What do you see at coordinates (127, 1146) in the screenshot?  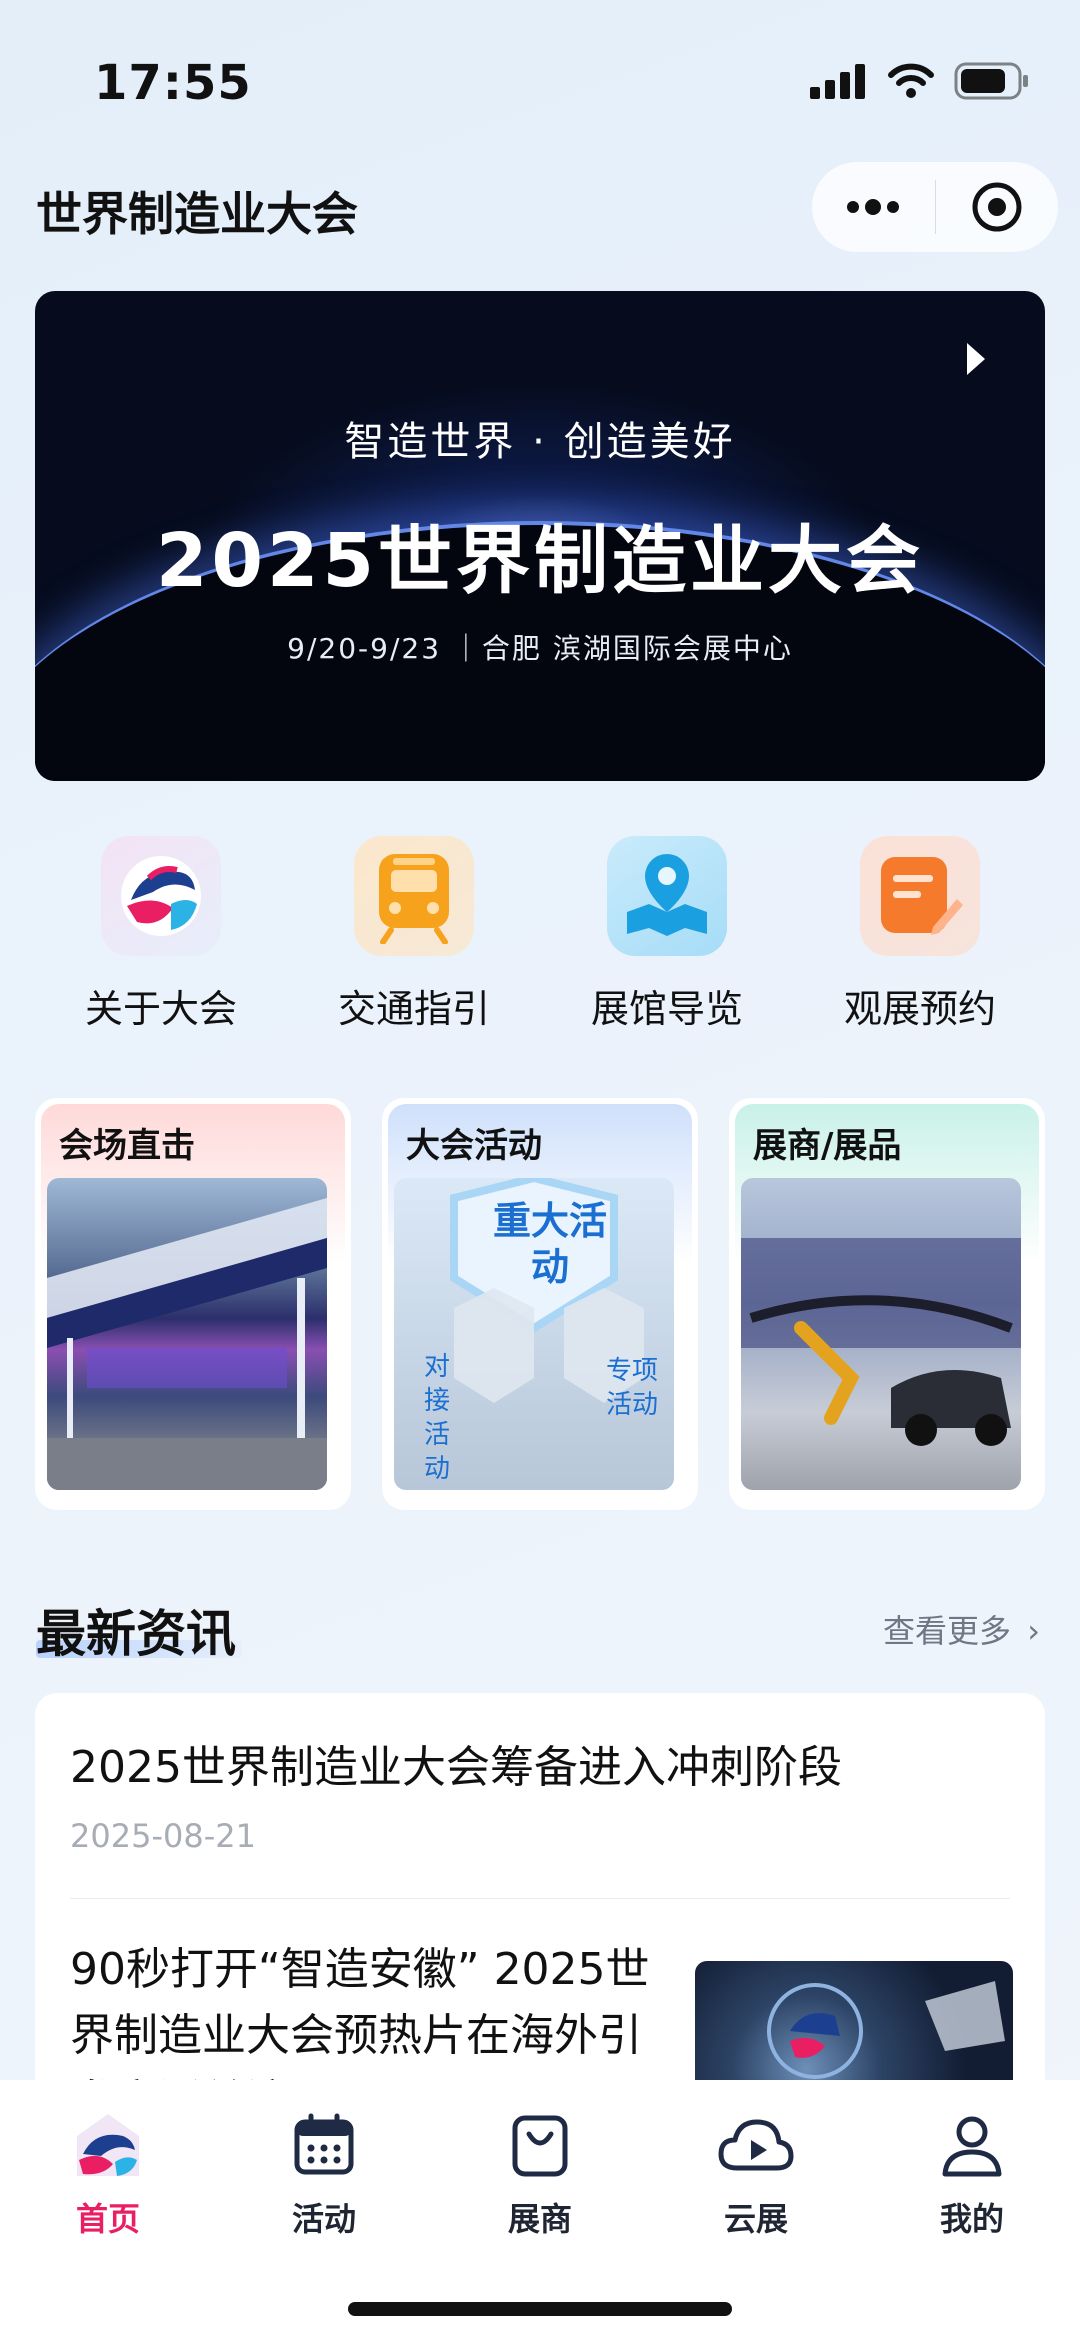 I see `card-title-venue-live: 会场直击` at bounding box center [127, 1146].